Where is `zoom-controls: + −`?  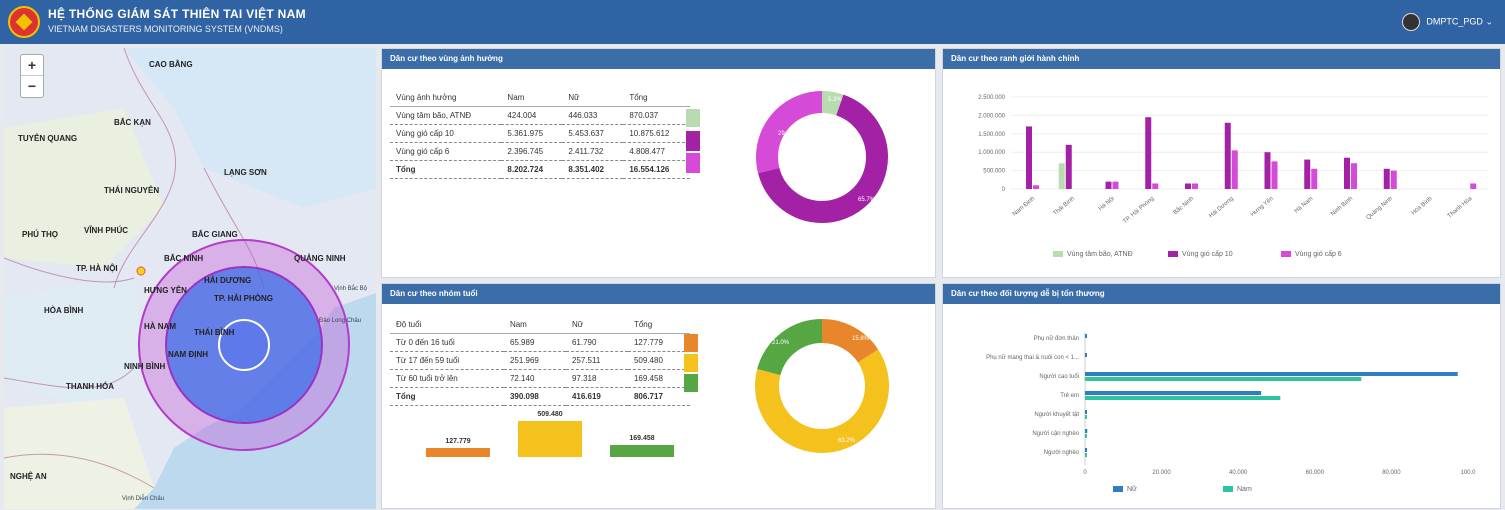
zoom-controls: + − is located at coordinates (32, 76).